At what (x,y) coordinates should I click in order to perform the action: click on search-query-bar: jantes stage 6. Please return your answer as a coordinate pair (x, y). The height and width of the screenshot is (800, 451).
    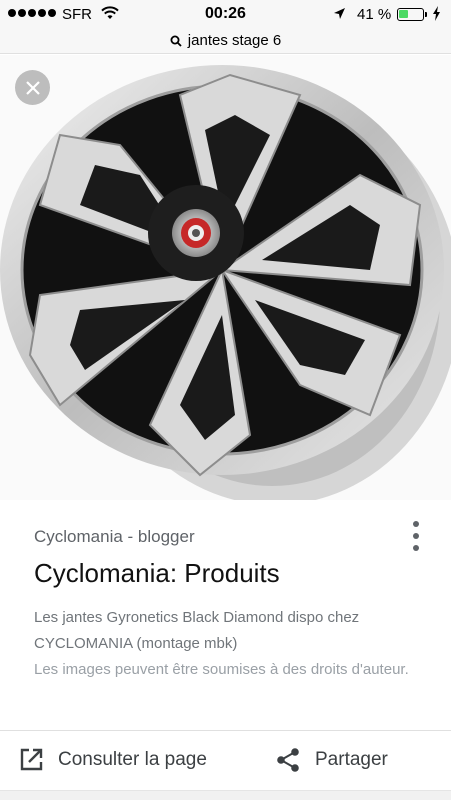
    Looking at the image, I should click on (225, 41).